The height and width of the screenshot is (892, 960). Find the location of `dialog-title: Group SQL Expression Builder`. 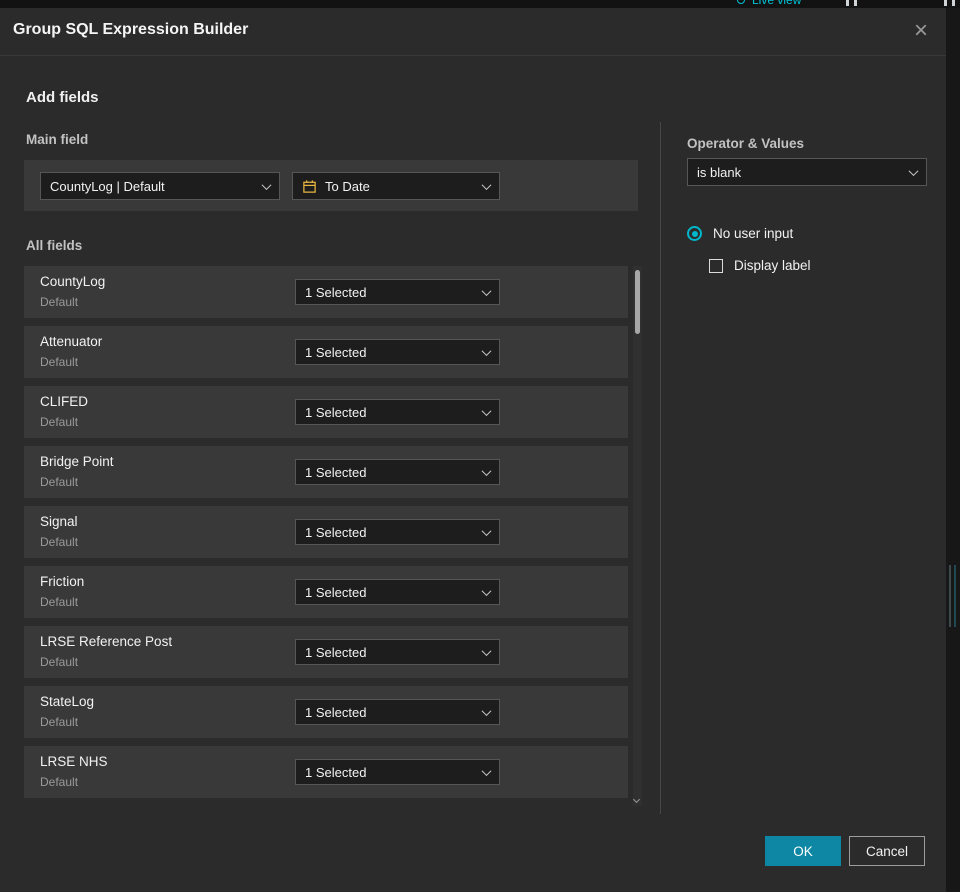

dialog-title: Group SQL Expression Builder is located at coordinates (131, 29).